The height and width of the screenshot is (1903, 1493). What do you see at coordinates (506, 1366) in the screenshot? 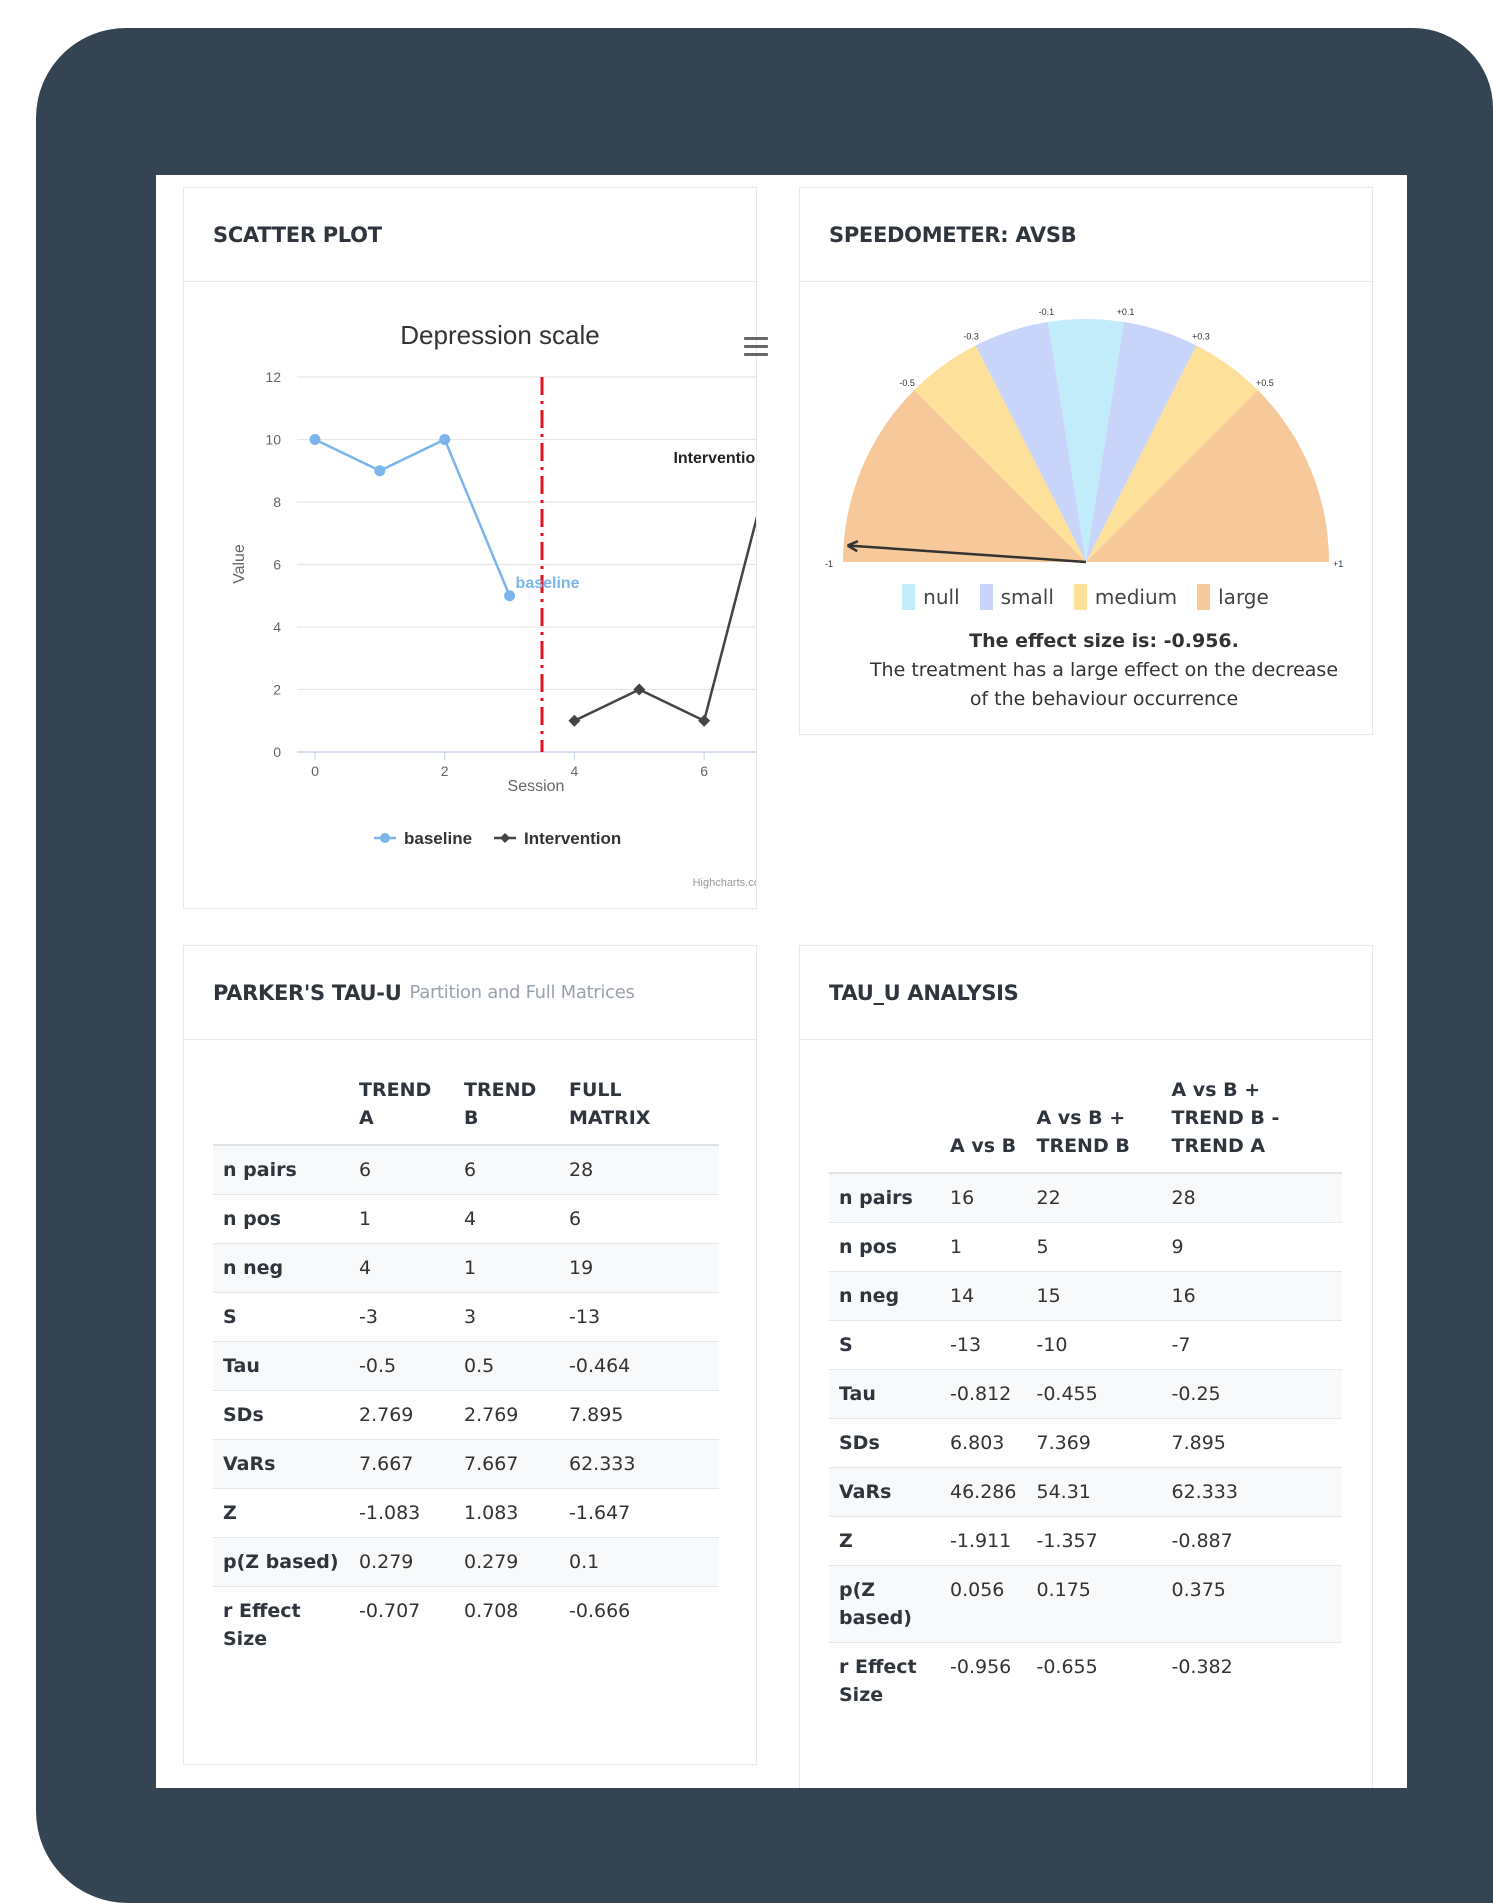
I see `table-cell: 0.5` at bounding box center [506, 1366].